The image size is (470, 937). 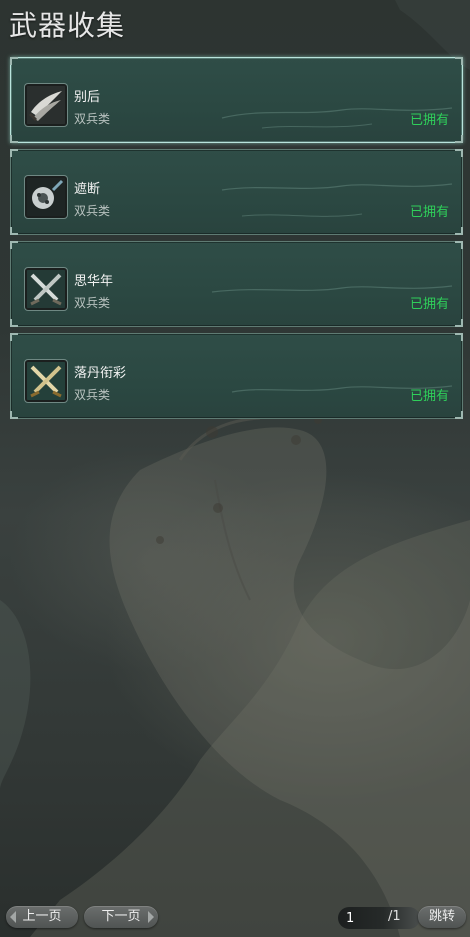 I want to click on twin-curved-blades-icon, so click(x=46, y=105).